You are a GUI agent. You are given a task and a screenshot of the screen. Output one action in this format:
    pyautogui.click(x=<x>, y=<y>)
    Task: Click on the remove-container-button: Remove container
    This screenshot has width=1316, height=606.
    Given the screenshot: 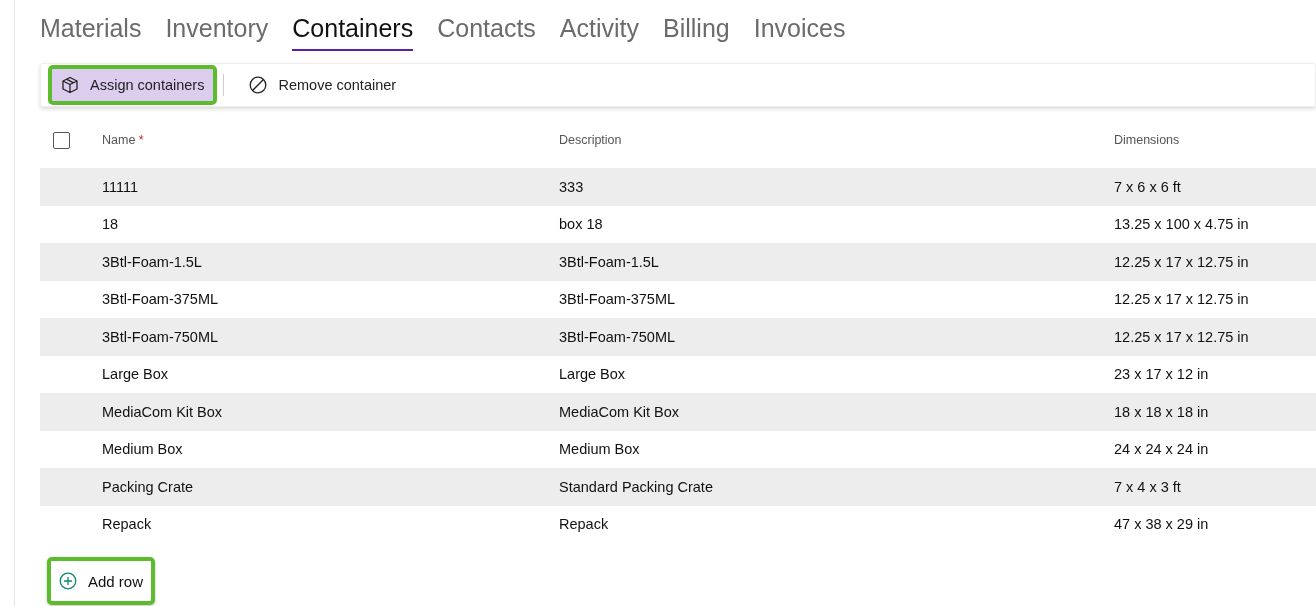 What is the action you would take?
    pyautogui.click(x=323, y=85)
    